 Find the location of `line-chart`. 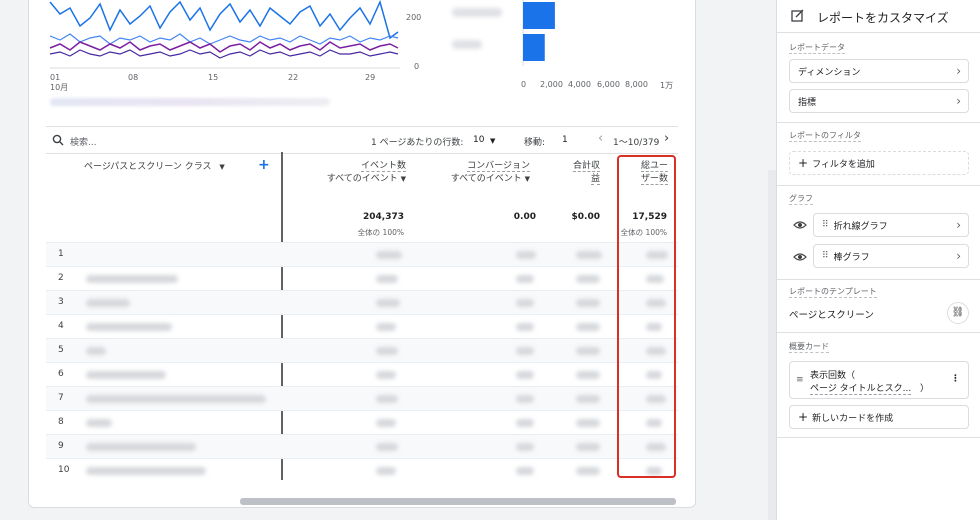

line-chart is located at coordinates (224, 34).